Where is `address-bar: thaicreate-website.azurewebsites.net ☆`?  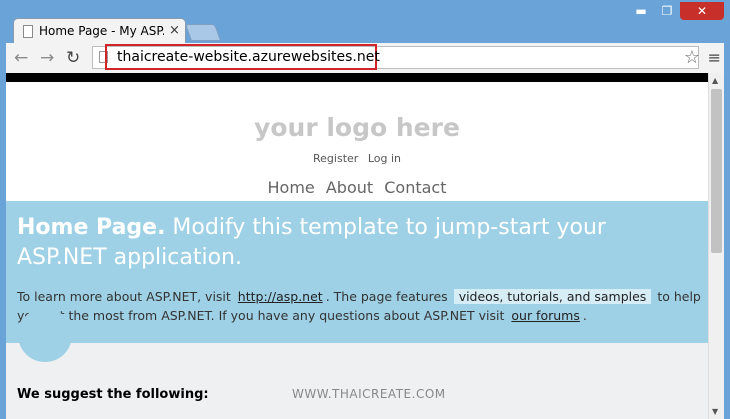
address-bar: thaicreate-website.azurewebsites.net ☆ is located at coordinates (396, 57).